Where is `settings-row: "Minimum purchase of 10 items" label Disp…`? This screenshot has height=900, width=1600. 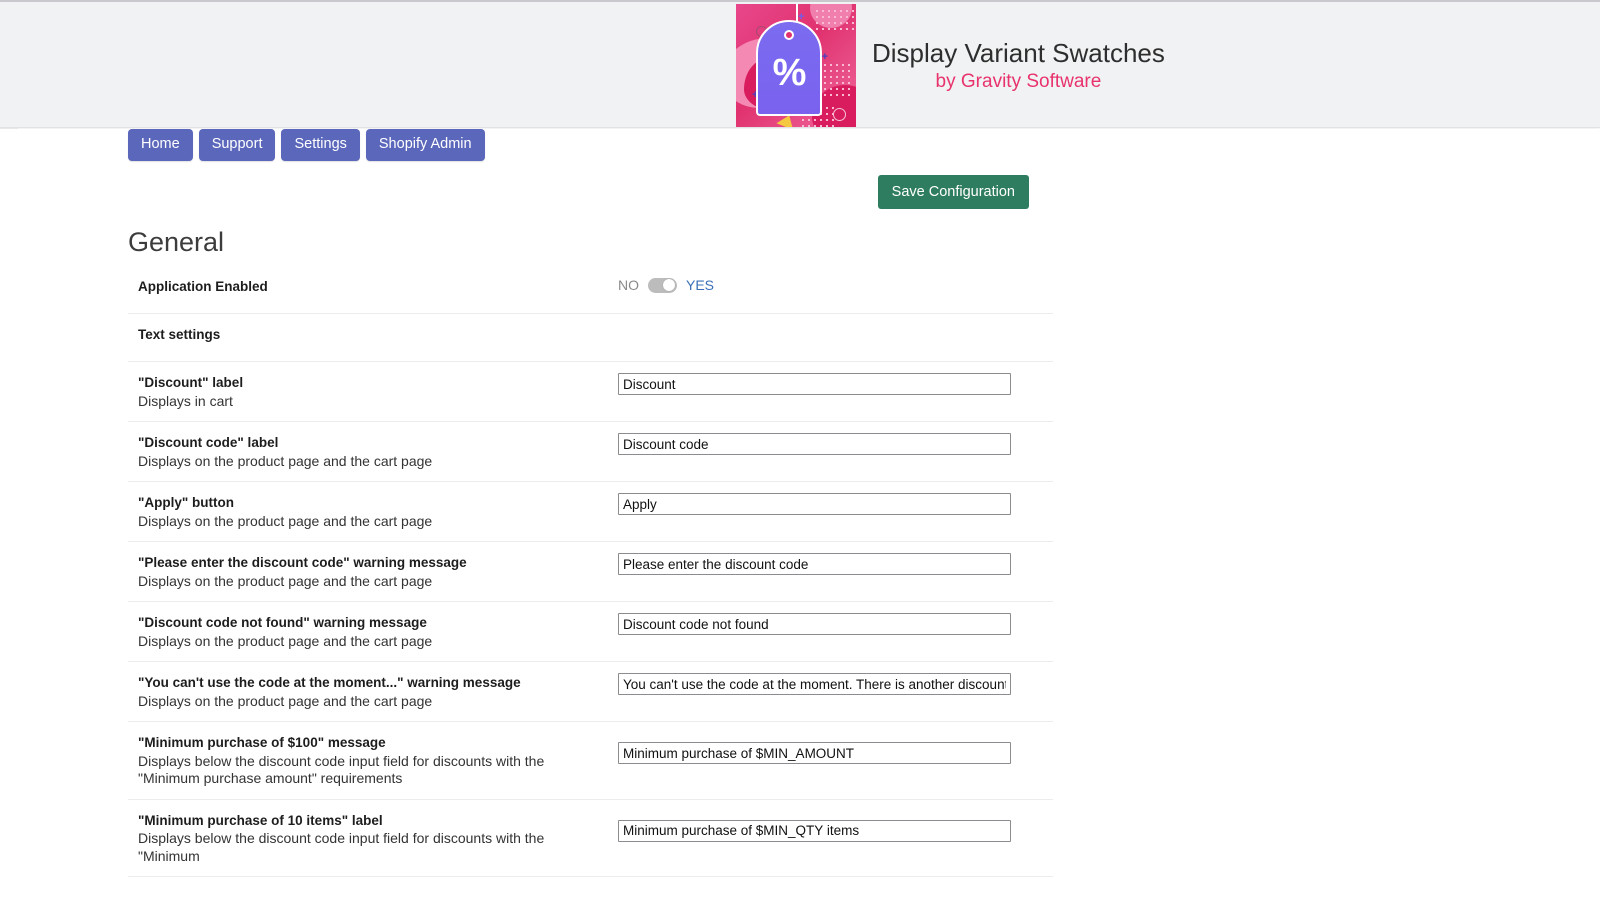
settings-row: "Minimum purchase of 10 items" label Disp… is located at coordinates (590, 839).